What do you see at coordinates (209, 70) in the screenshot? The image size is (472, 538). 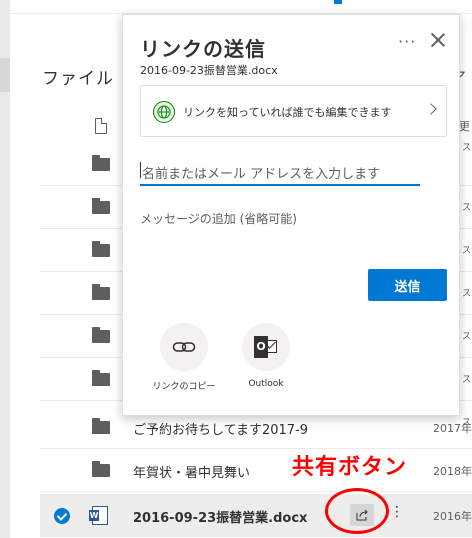 I see `shared-file-name: 2016-09-23振替営業.docx` at bounding box center [209, 70].